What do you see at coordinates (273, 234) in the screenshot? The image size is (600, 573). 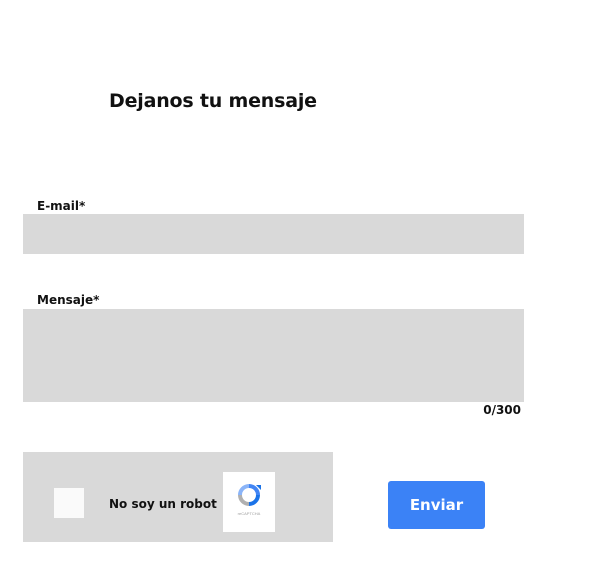 I see `email-field` at bounding box center [273, 234].